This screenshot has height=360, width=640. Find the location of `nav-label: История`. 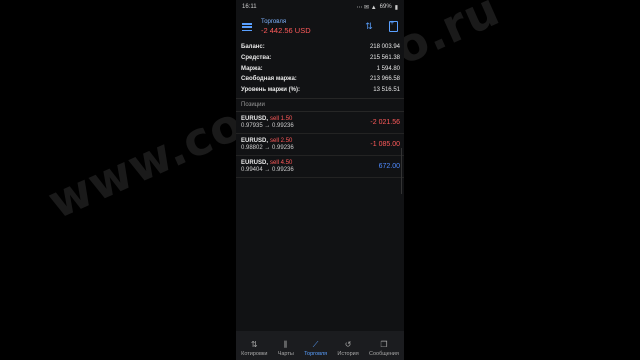

nav-label: История is located at coordinates (348, 354).